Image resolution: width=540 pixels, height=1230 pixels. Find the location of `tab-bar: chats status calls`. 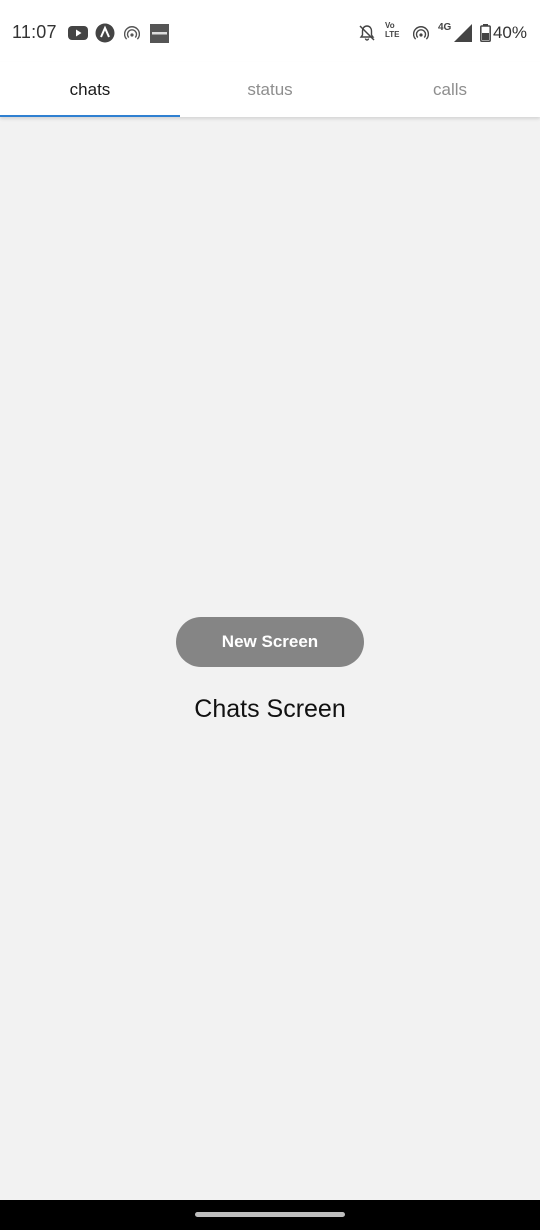

tab-bar: chats status calls is located at coordinates (270, 89).